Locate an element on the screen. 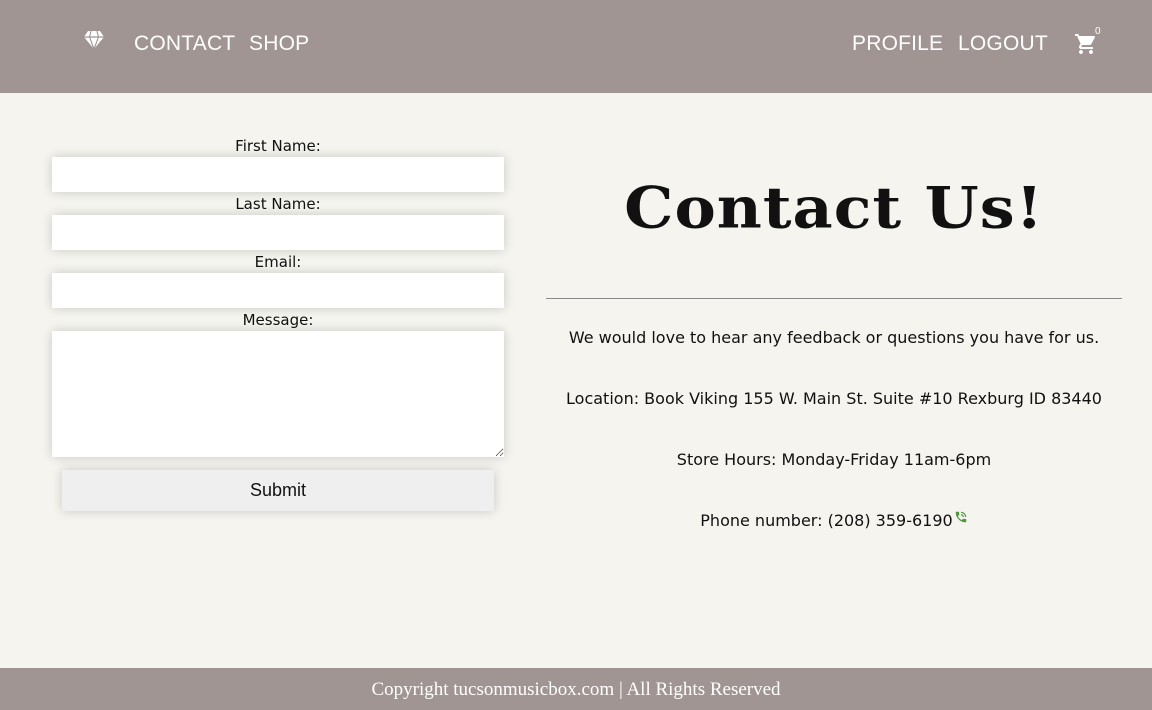 The image size is (1152, 710). last-name-label: Last Name: is located at coordinates (278, 204).